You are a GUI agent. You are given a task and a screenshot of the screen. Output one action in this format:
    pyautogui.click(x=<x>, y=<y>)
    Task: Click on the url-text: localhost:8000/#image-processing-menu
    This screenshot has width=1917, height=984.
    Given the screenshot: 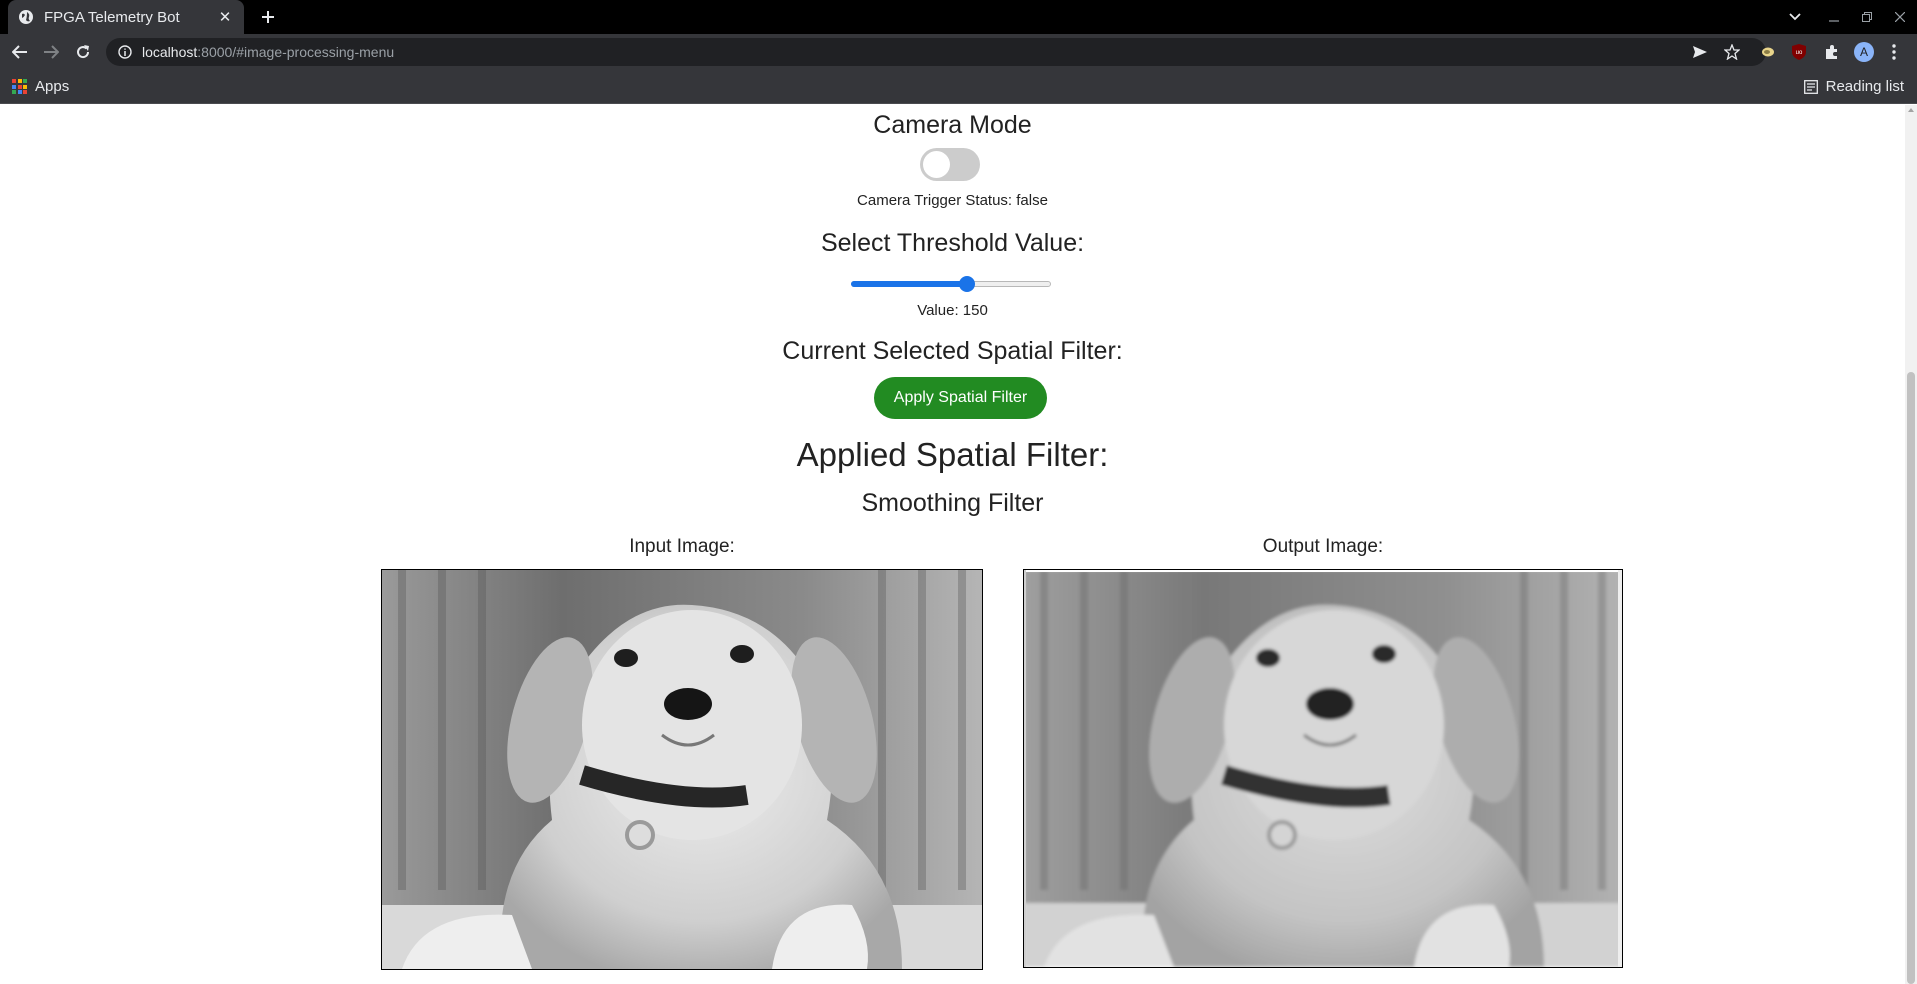 What is the action you would take?
    pyautogui.click(x=268, y=52)
    